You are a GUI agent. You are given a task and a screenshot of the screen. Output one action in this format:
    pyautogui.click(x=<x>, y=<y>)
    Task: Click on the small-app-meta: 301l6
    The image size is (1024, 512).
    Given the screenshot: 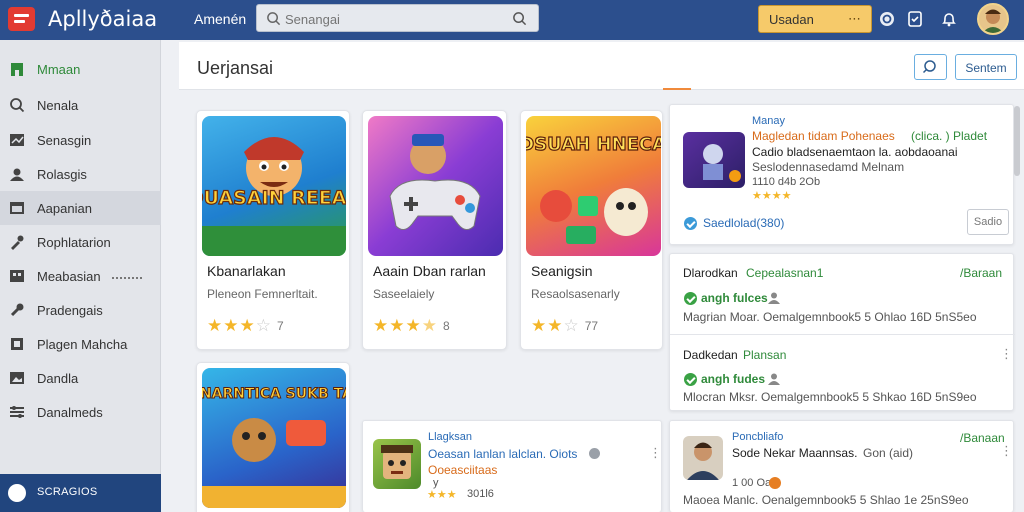 What is the action you would take?
    pyautogui.click(x=480, y=494)
    